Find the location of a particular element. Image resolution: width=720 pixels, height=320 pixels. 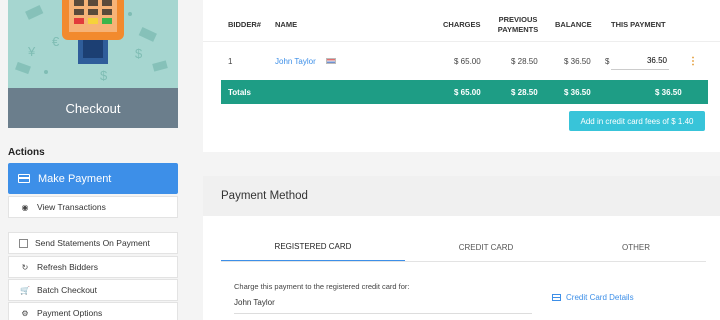

col-balance: BALANCE is located at coordinates (573, 24).